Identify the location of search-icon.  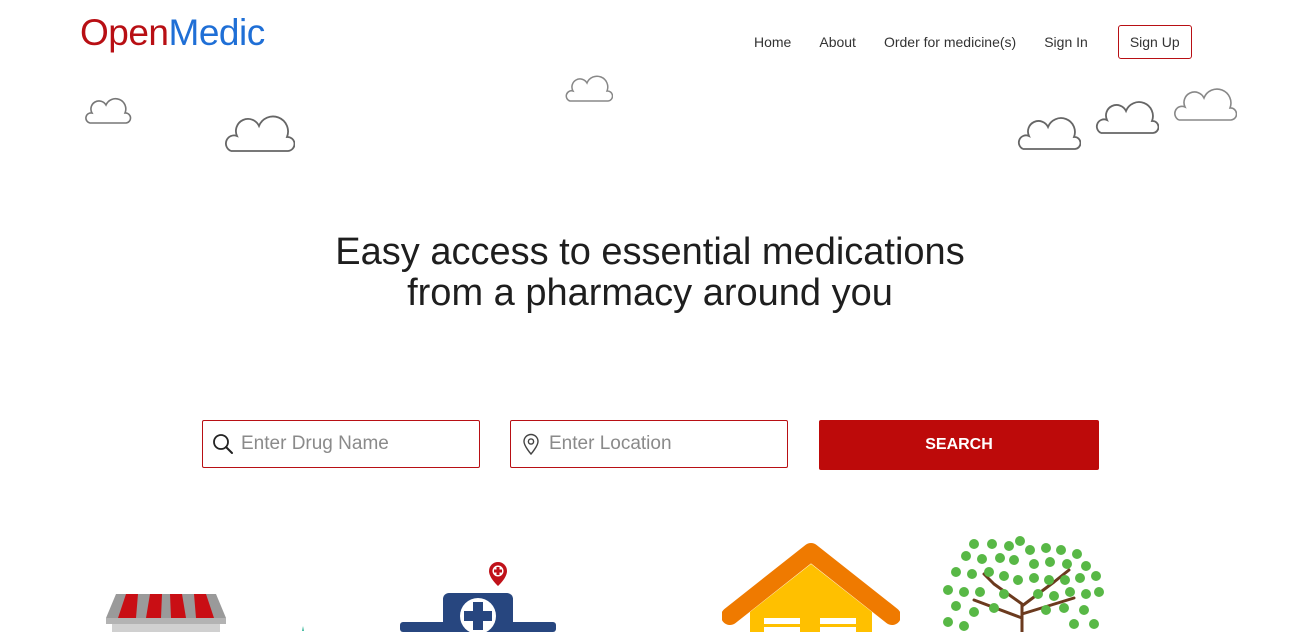
(223, 444).